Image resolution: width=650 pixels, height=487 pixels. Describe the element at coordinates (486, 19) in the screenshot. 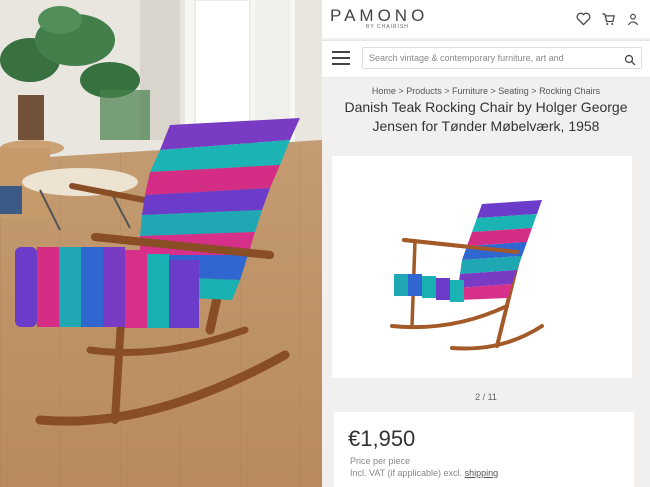

I see `top-bar: PAMONO BY CHAIRISH` at that location.